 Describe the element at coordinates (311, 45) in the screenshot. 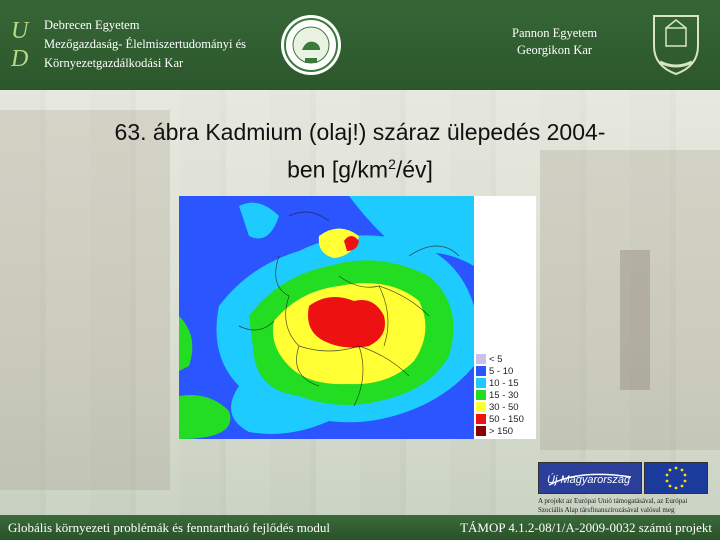

I see `faculty-seal-icon` at that location.